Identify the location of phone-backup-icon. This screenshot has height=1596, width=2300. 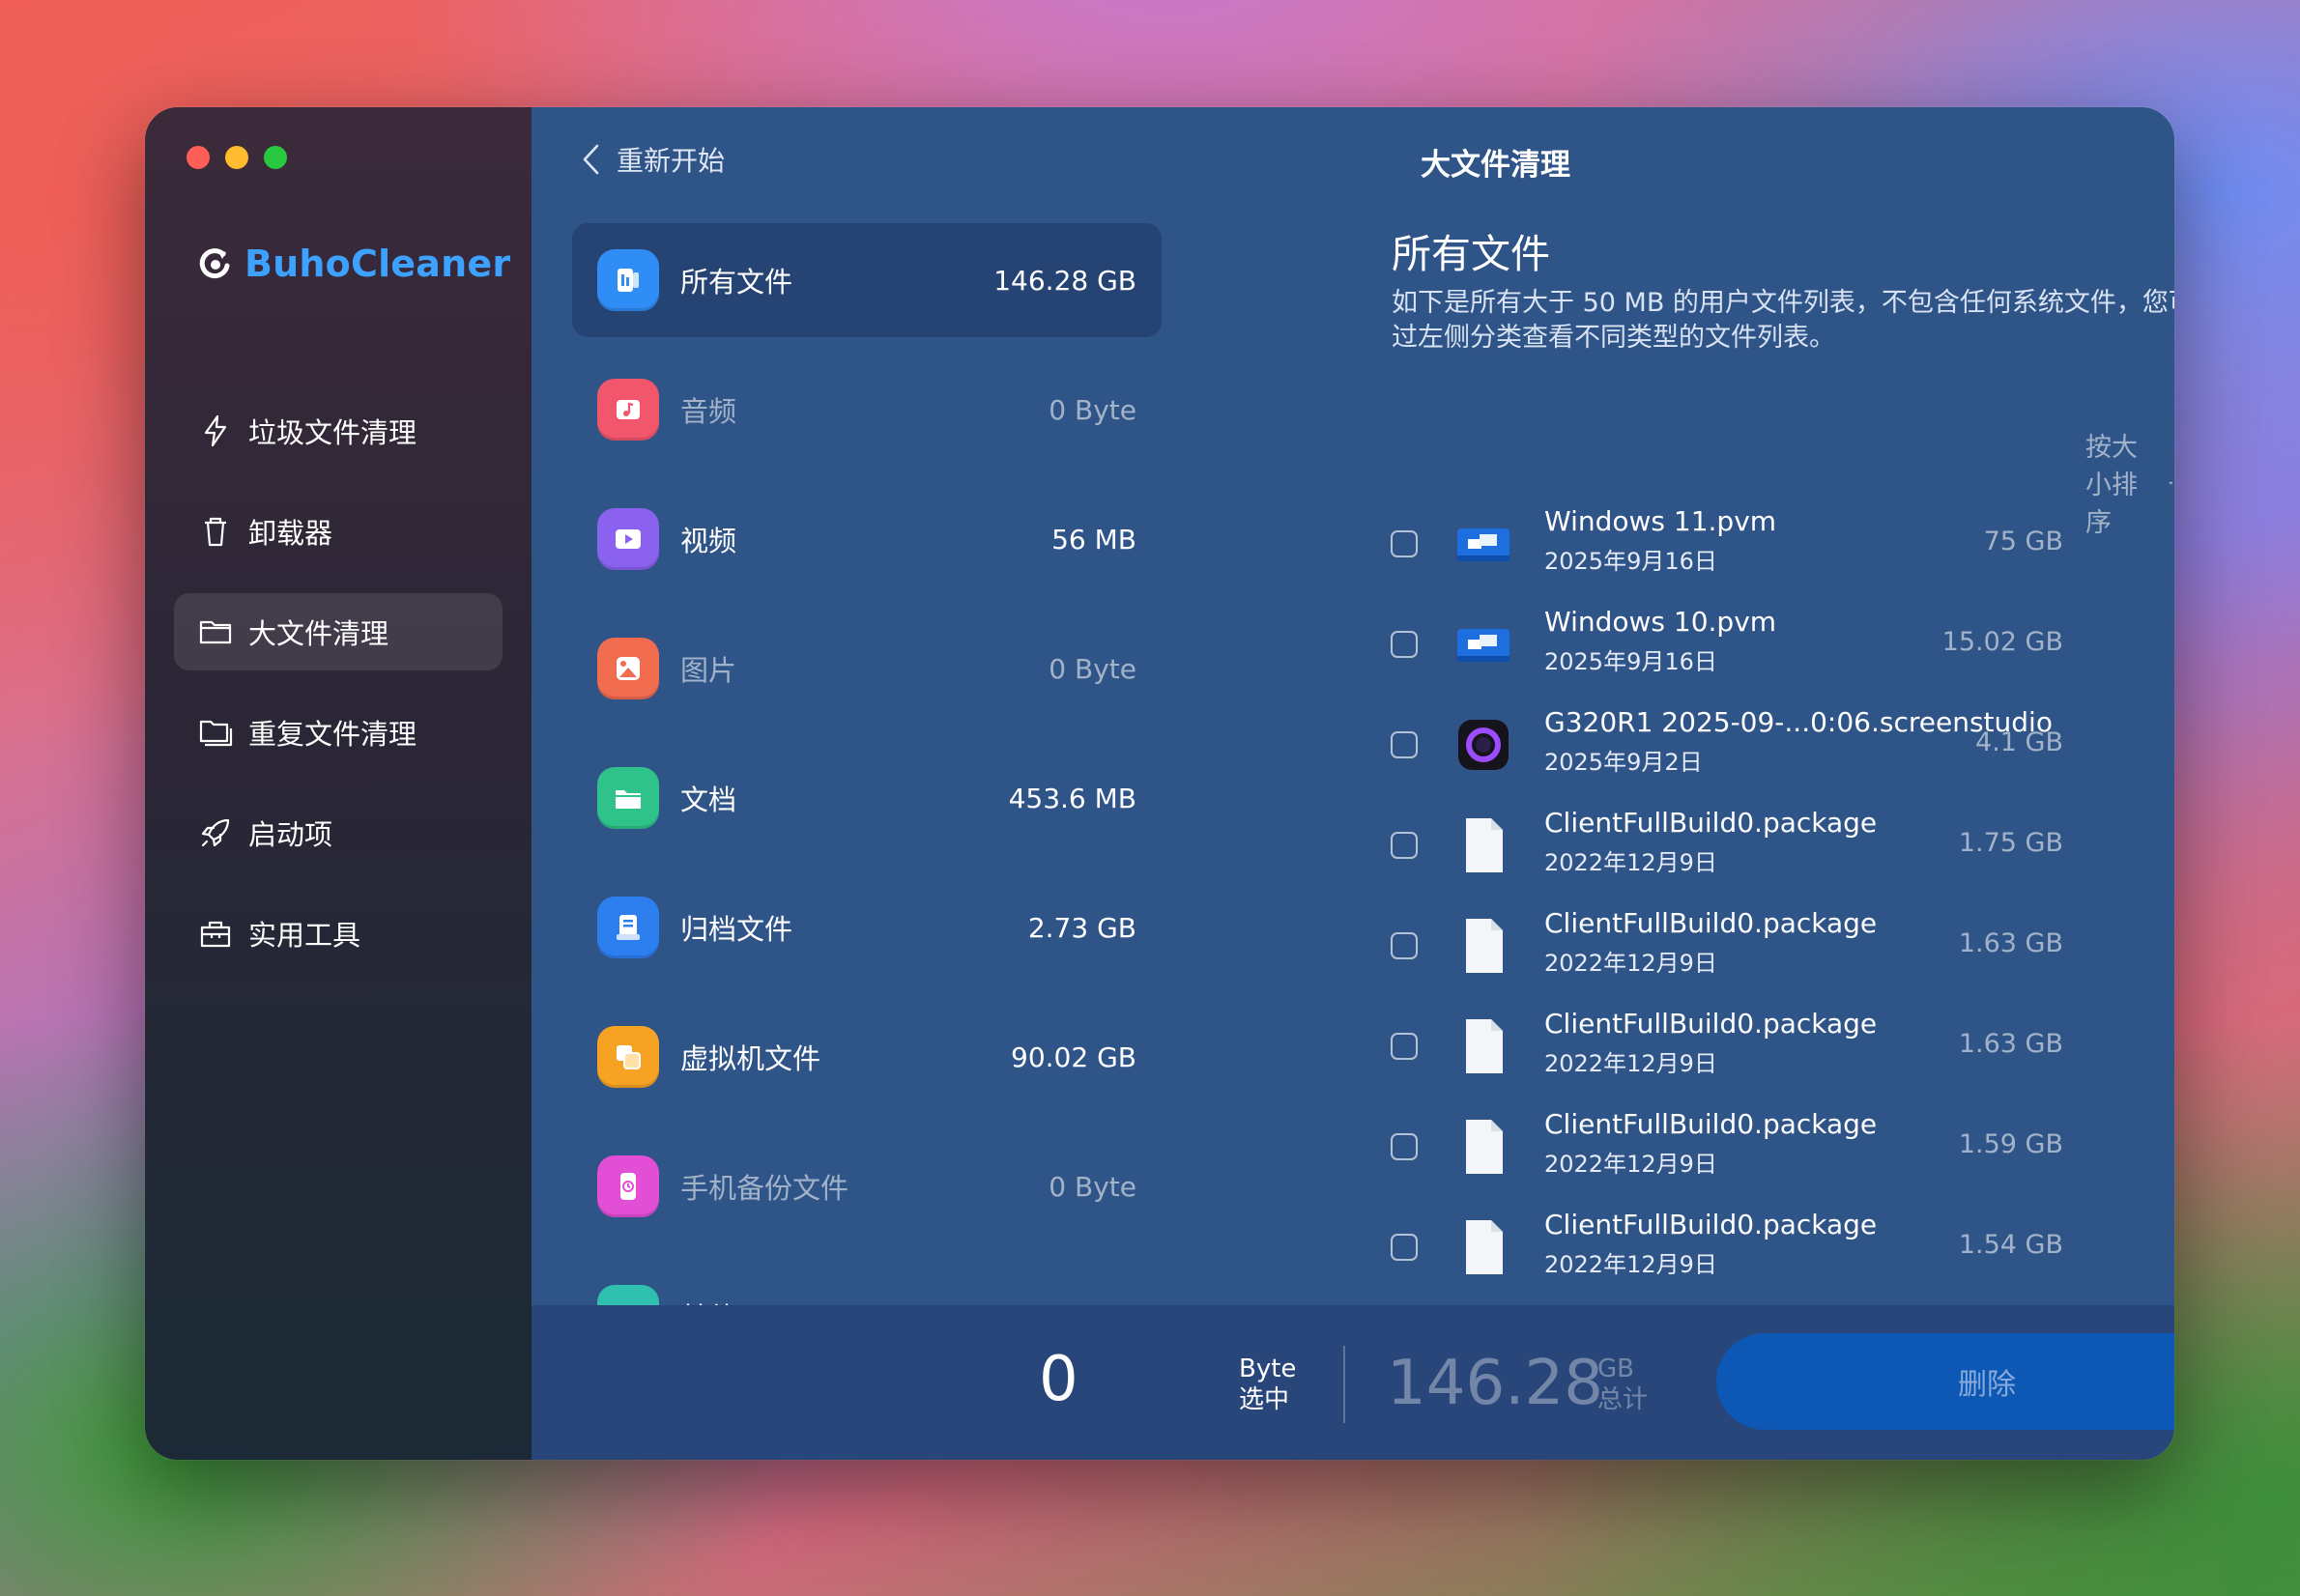
(628, 1186).